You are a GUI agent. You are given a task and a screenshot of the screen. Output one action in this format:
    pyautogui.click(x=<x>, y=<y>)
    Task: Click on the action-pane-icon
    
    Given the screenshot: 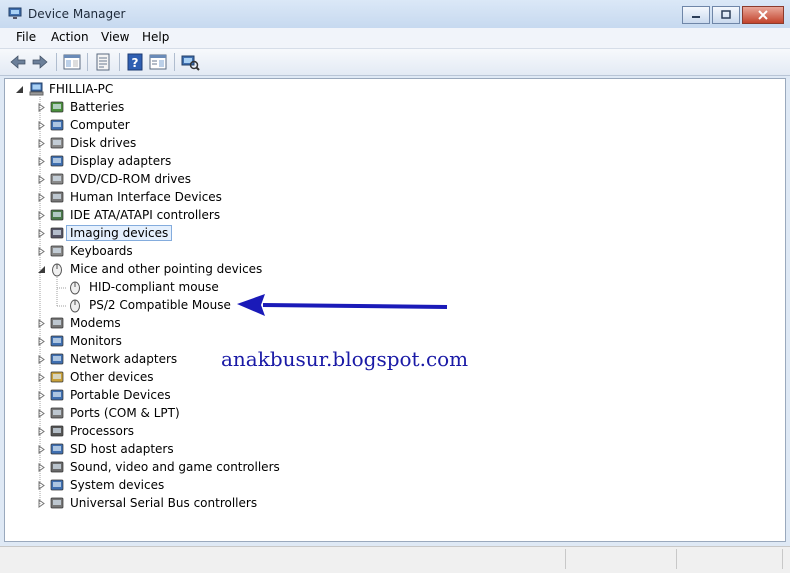 What is the action you would take?
    pyautogui.click(x=158, y=62)
    